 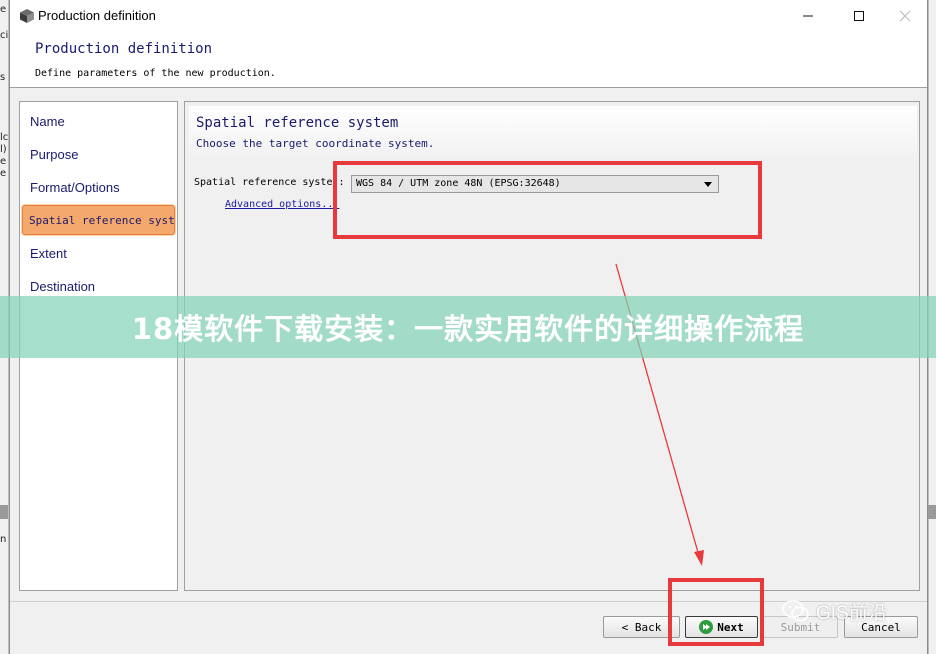 I want to click on app-cube-icon, so click(x=27, y=16).